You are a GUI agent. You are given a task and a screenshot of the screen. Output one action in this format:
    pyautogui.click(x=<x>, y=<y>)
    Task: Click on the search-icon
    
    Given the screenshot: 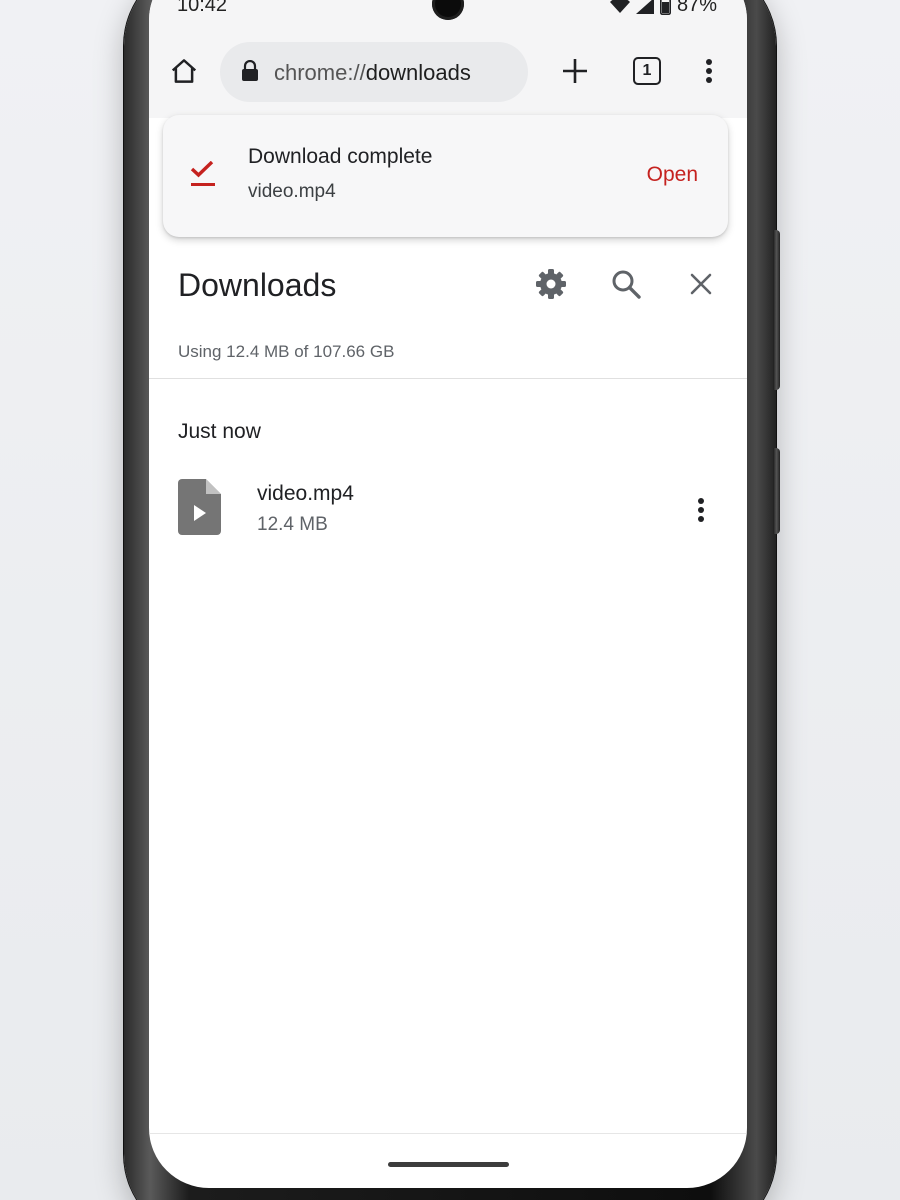 What is the action you would take?
    pyautogui.click(x=626, y=284)
    